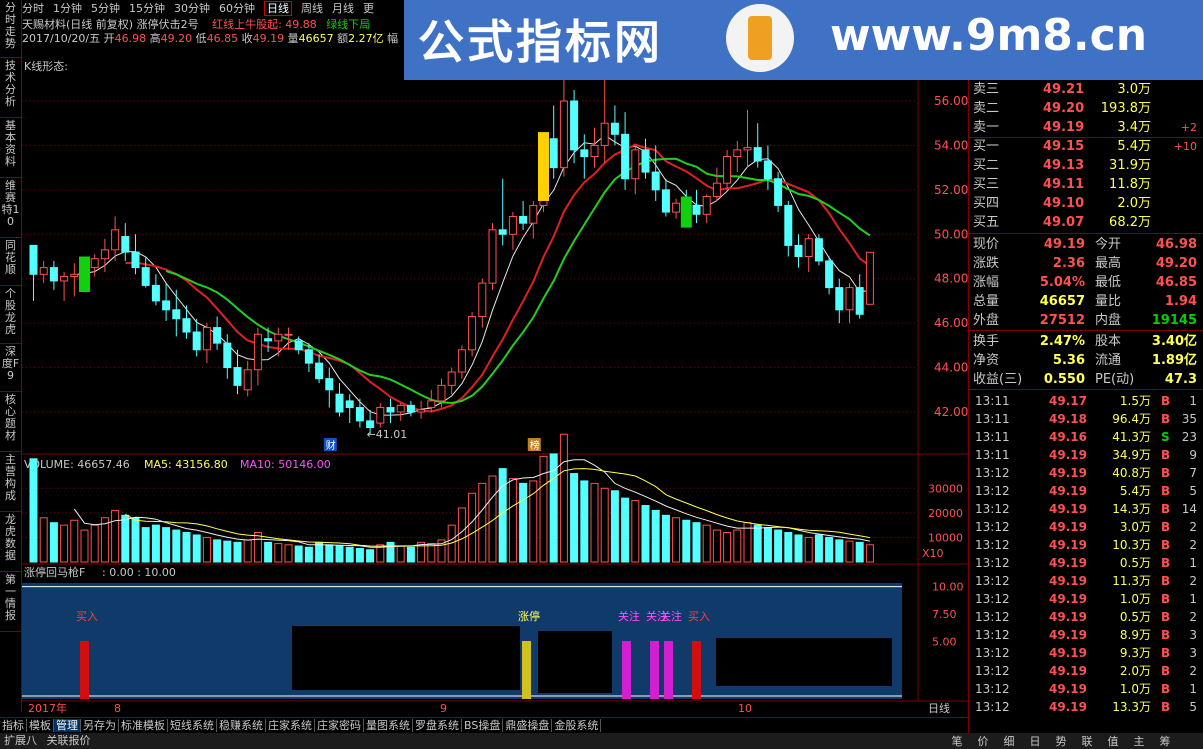 Image resolution: width=1203 pixels, height=749 pixels. I want to click on tick-volume: 34.9万, so click(1131, 455).